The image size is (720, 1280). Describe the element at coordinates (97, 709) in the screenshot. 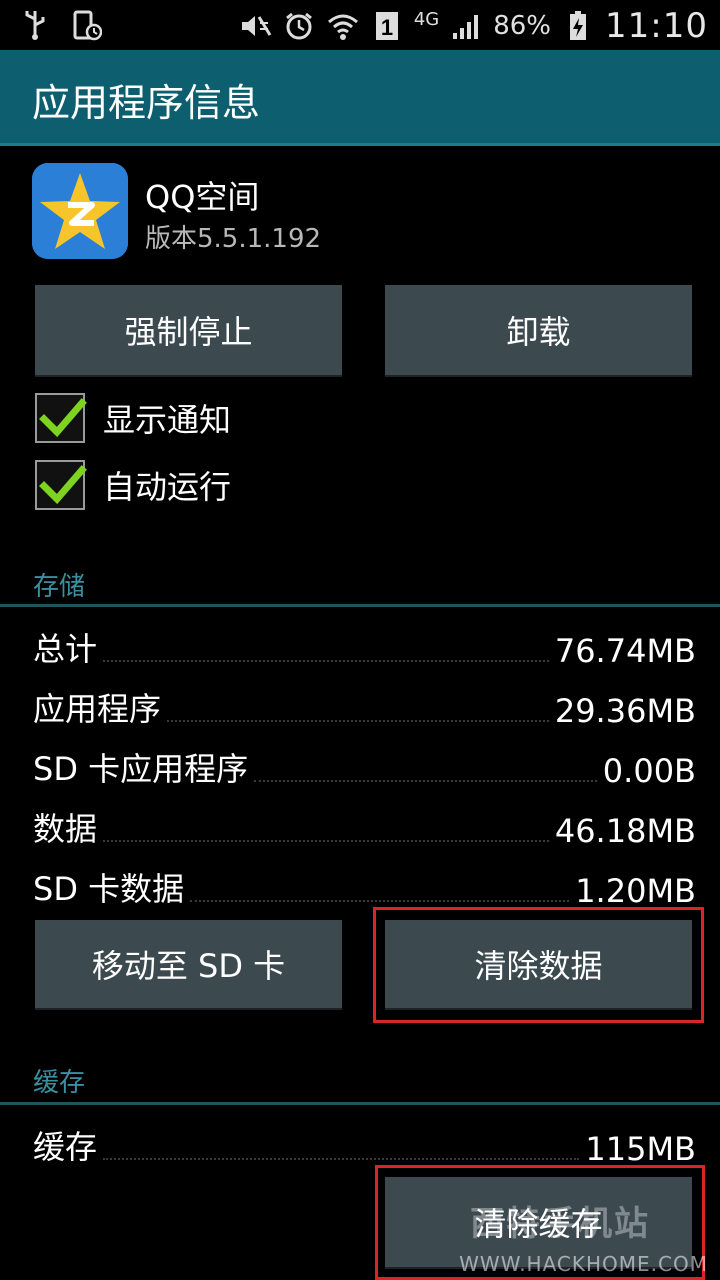

I see `row-label: 应用程序` at that location.